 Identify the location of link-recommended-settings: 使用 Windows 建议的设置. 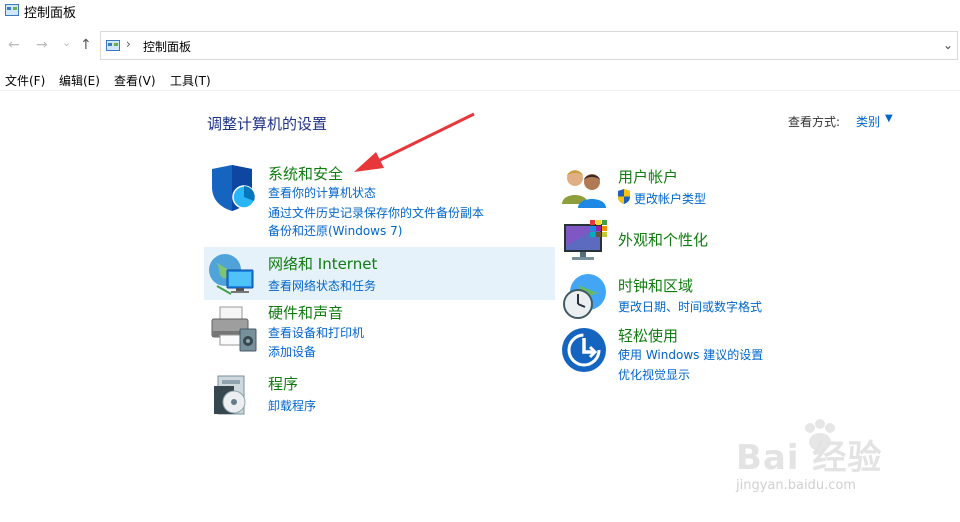
(690, 354).